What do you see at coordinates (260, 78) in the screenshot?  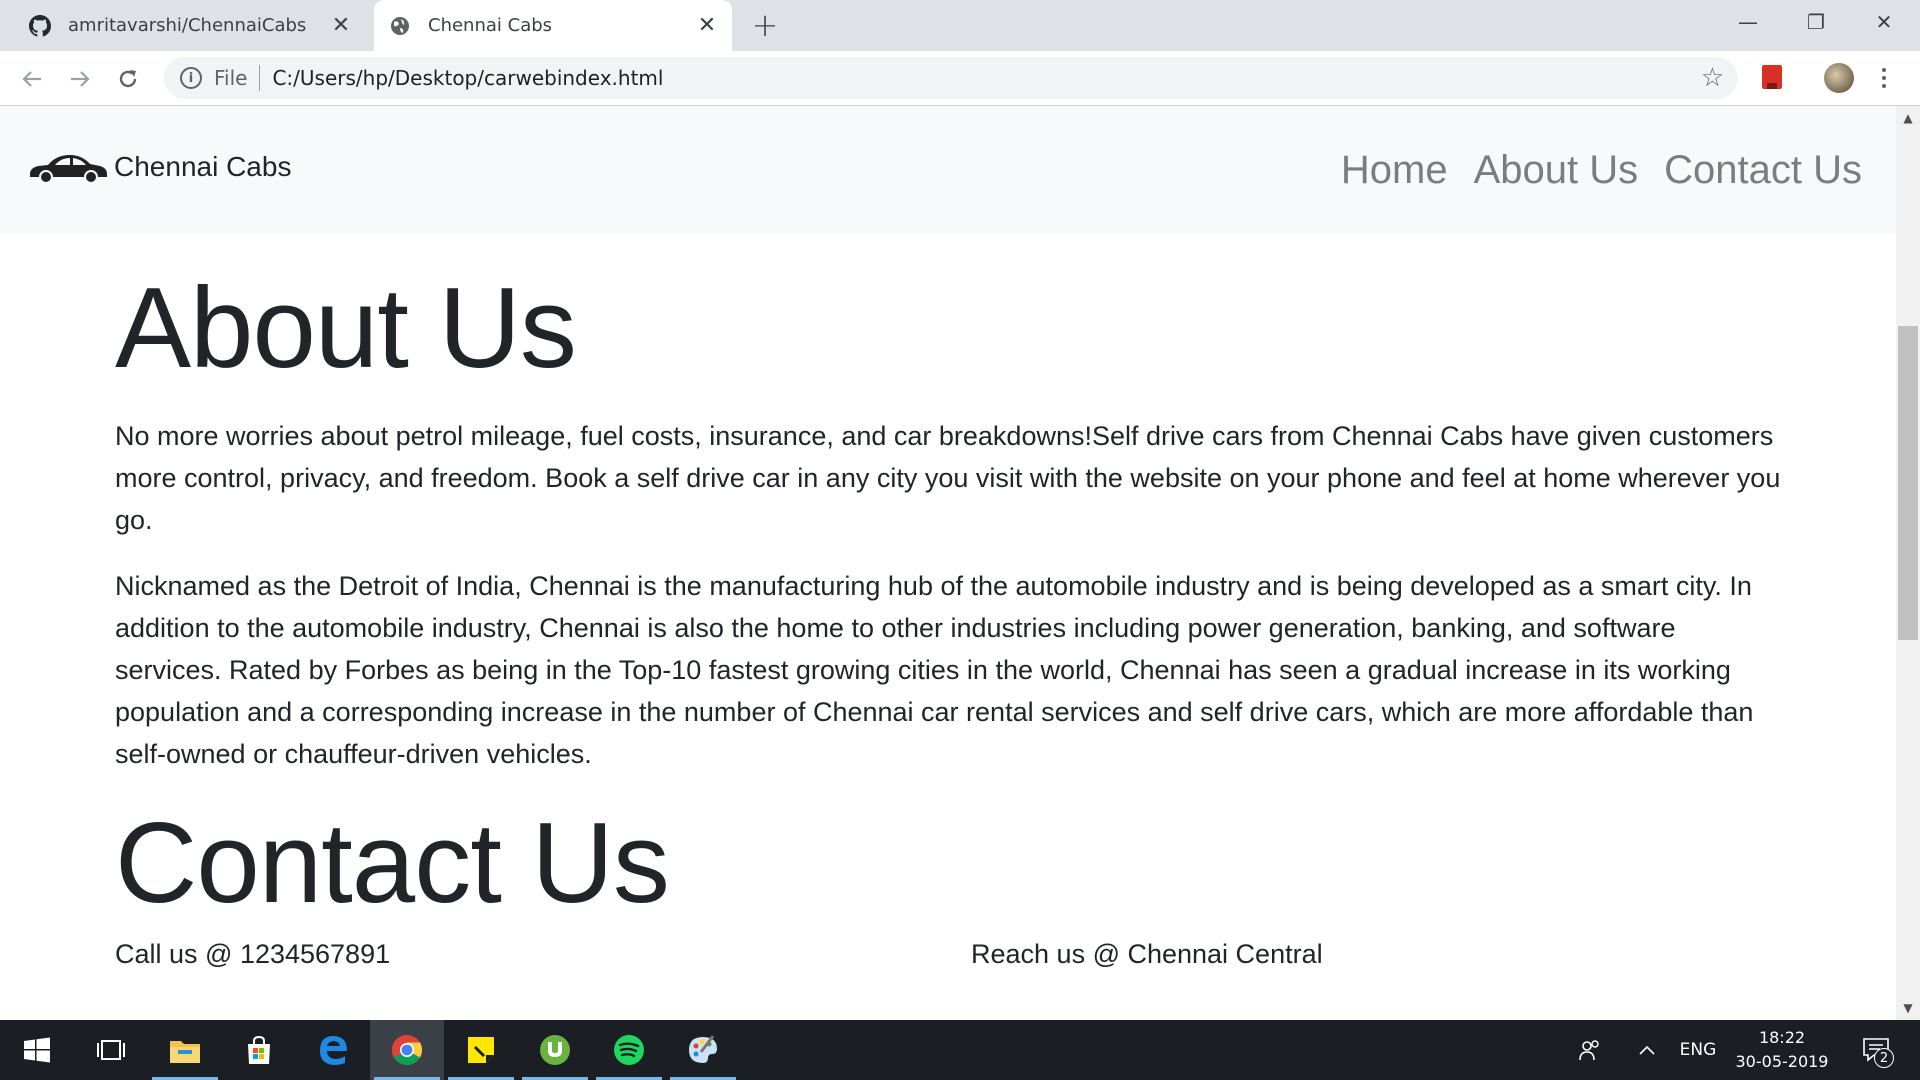 I see `divider` at bounding box center [260, 78].